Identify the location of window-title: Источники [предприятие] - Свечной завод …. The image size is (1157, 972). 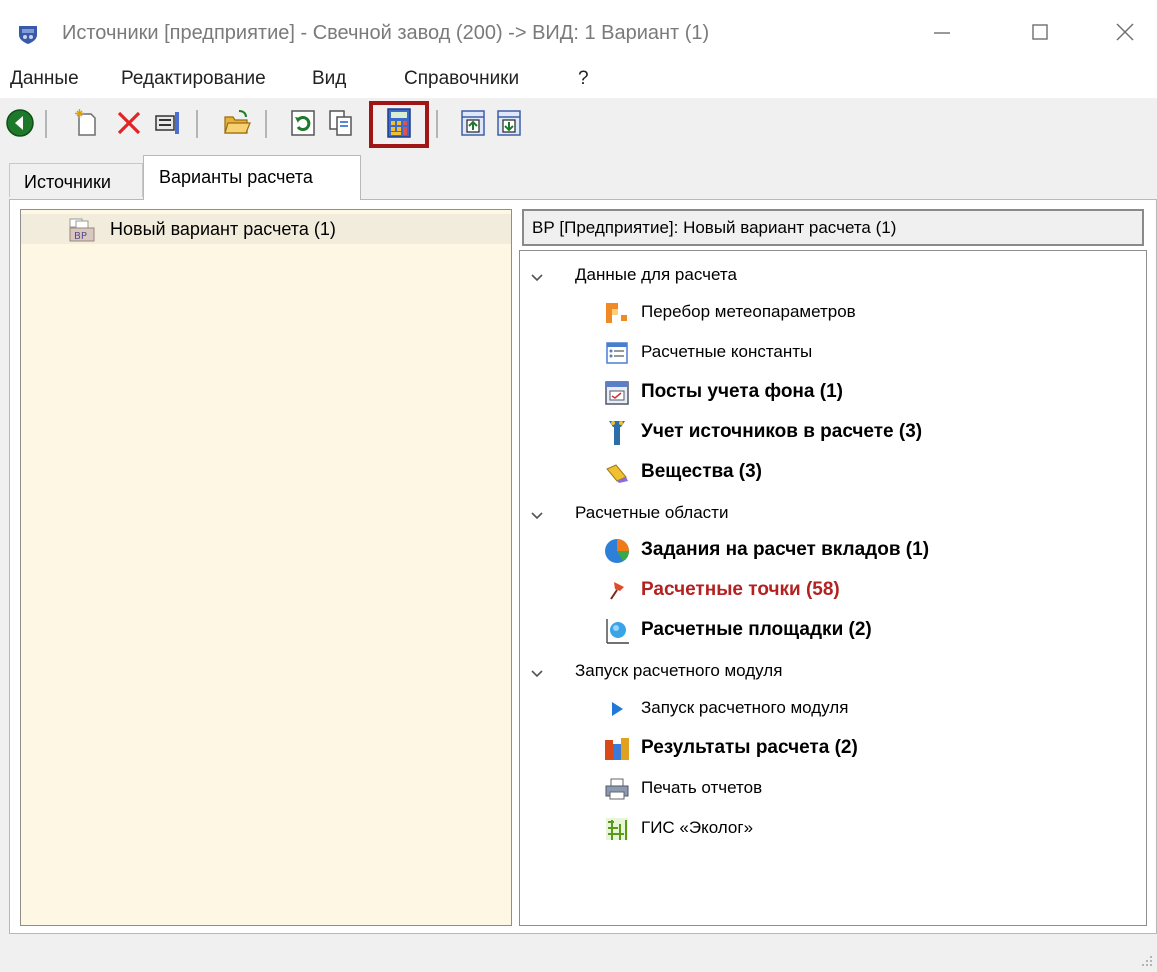
(386, 33).